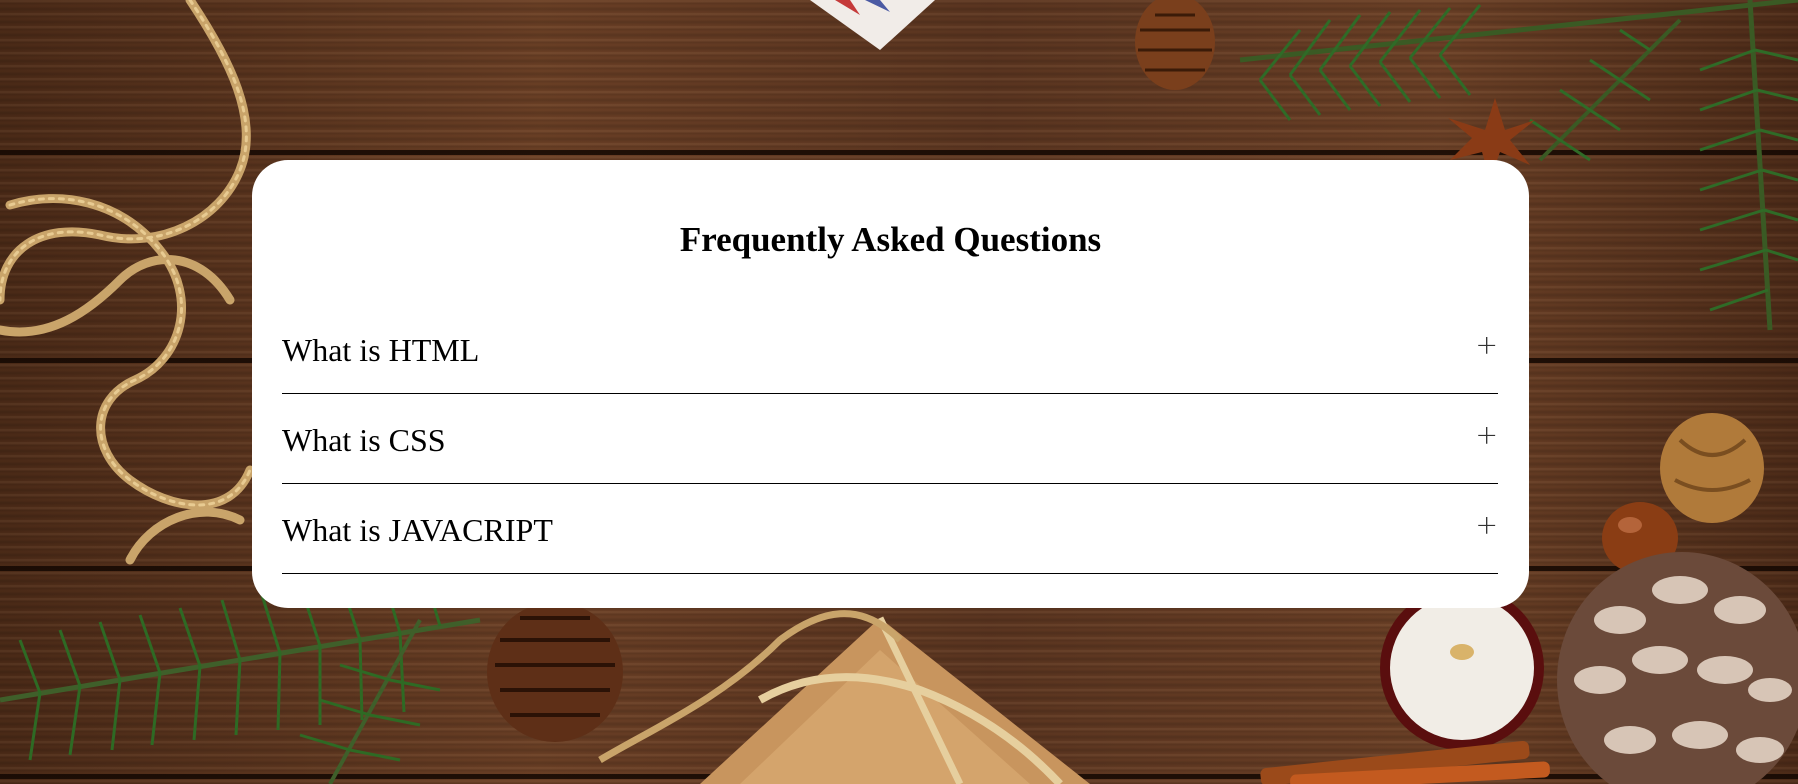  Describe the element at coordinates (1462, 668) in the screenshot. I see `candle` at that location.